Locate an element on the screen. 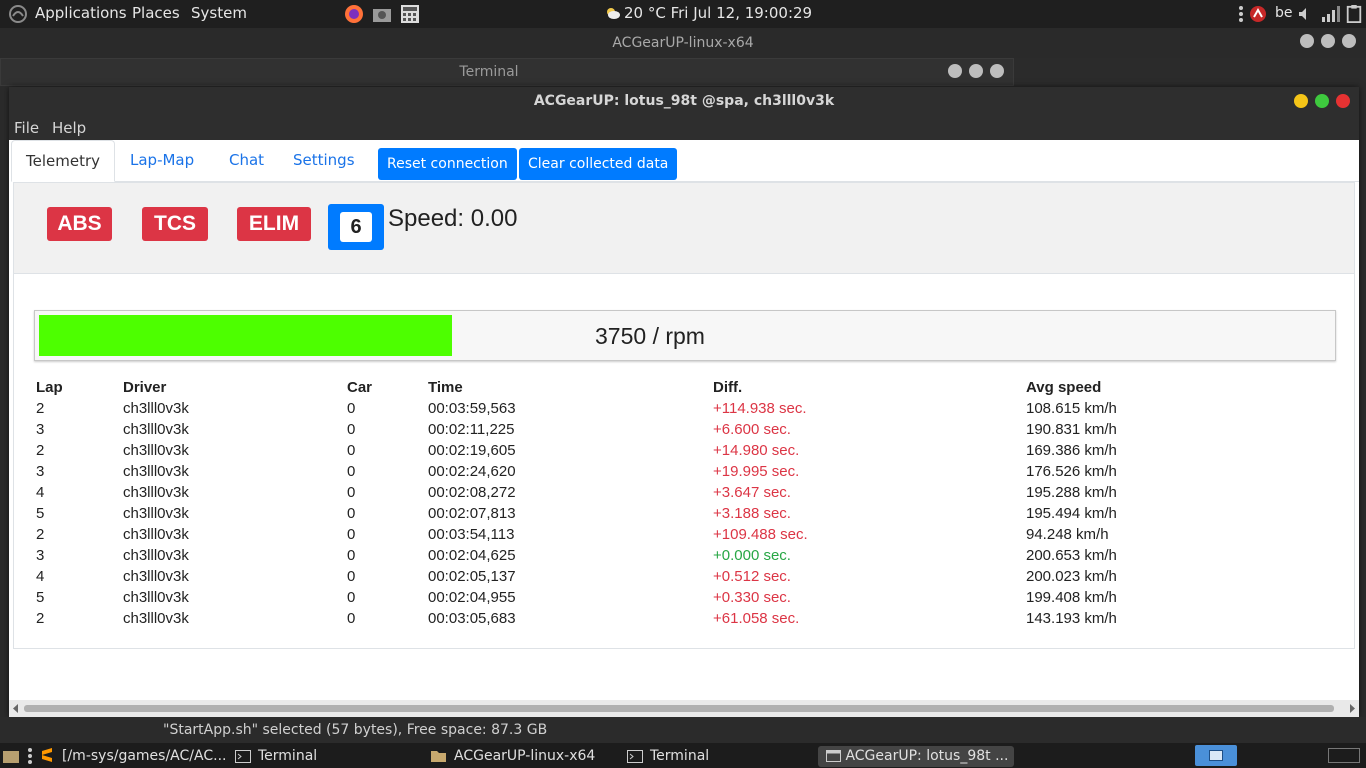 This screenshot has width=1366, height=768. column-header-diff: Diff. is located at coordinates (727, 387).